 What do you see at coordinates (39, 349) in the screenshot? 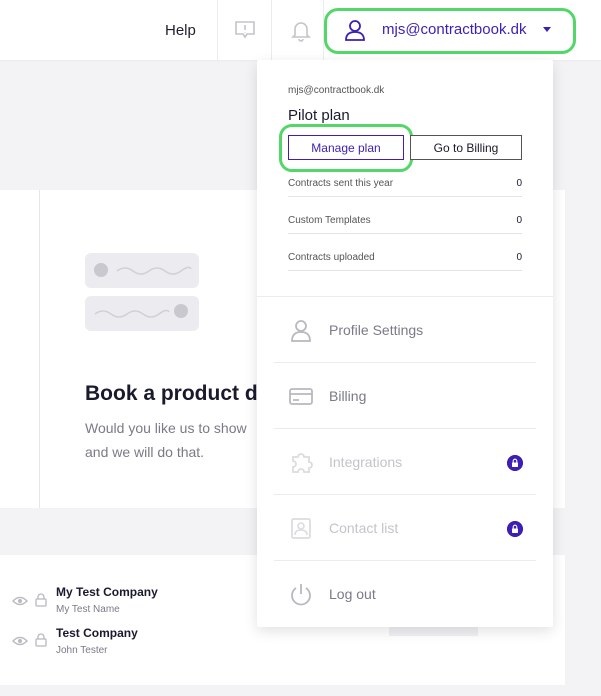
I see `card-divider` at bounding box center [39, 349].